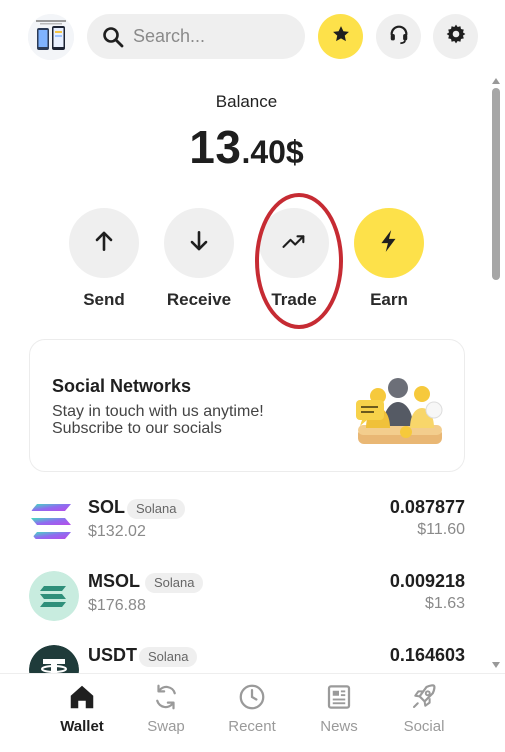 The height and width of the screenshot is (752, 505). What do you see at coordinates (399, 410) in the screenshot?
I see `community-illustration` at bounding box center [399, 410].